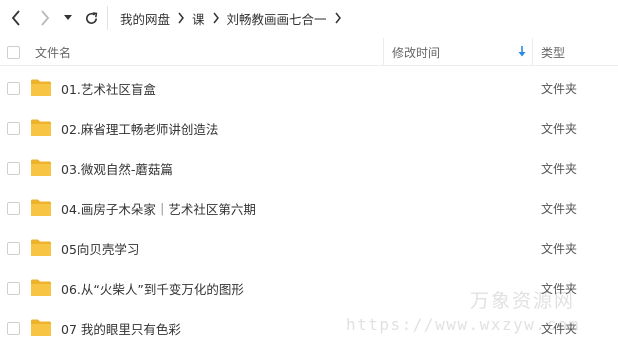 The image size is (618, 360). I want to click on breadcrumb-item-course: 课, so click(198, 18).